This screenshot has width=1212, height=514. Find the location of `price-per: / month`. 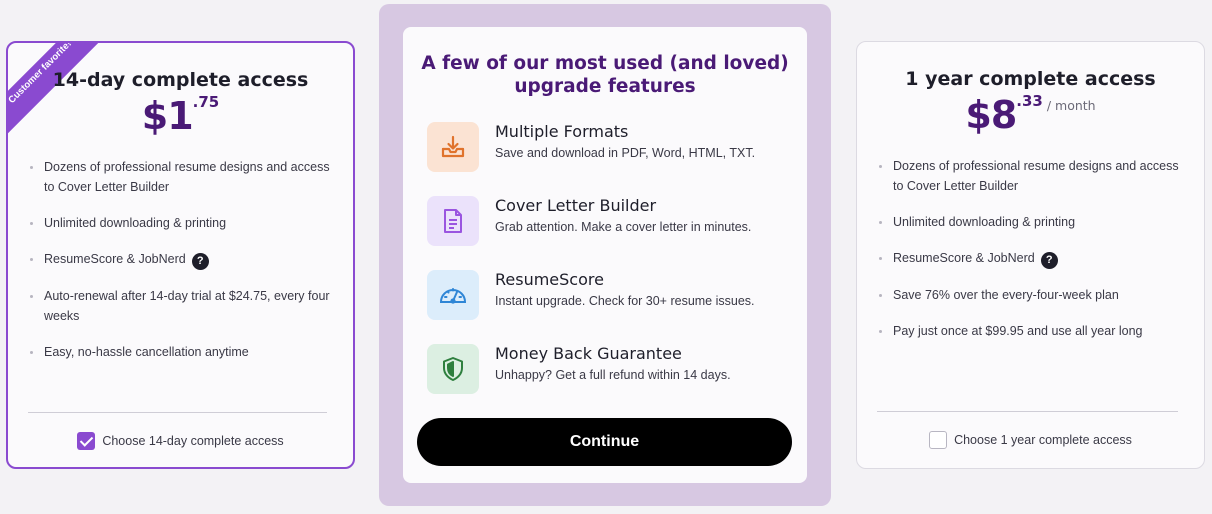

price-per: / month is located at coordinates (1071, 105).